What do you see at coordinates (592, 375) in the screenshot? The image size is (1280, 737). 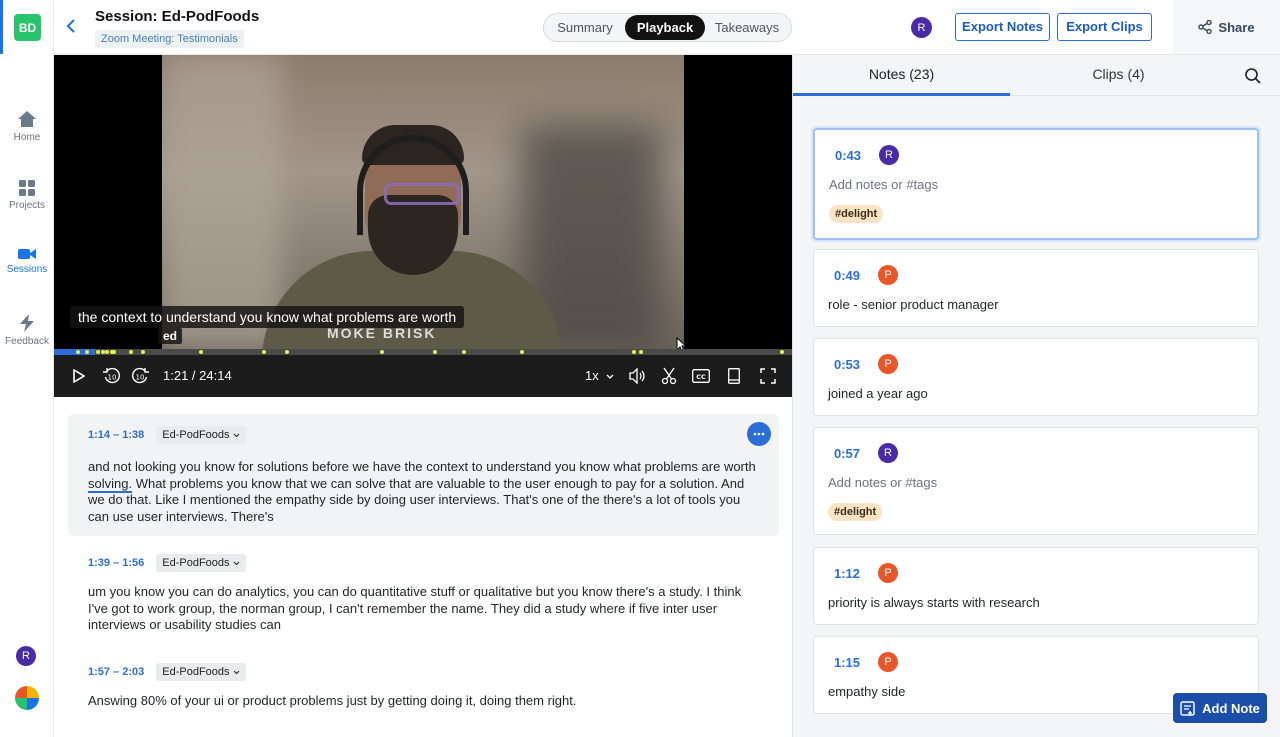 I see `speed-value: 1x` at bounding box center [592, 375].